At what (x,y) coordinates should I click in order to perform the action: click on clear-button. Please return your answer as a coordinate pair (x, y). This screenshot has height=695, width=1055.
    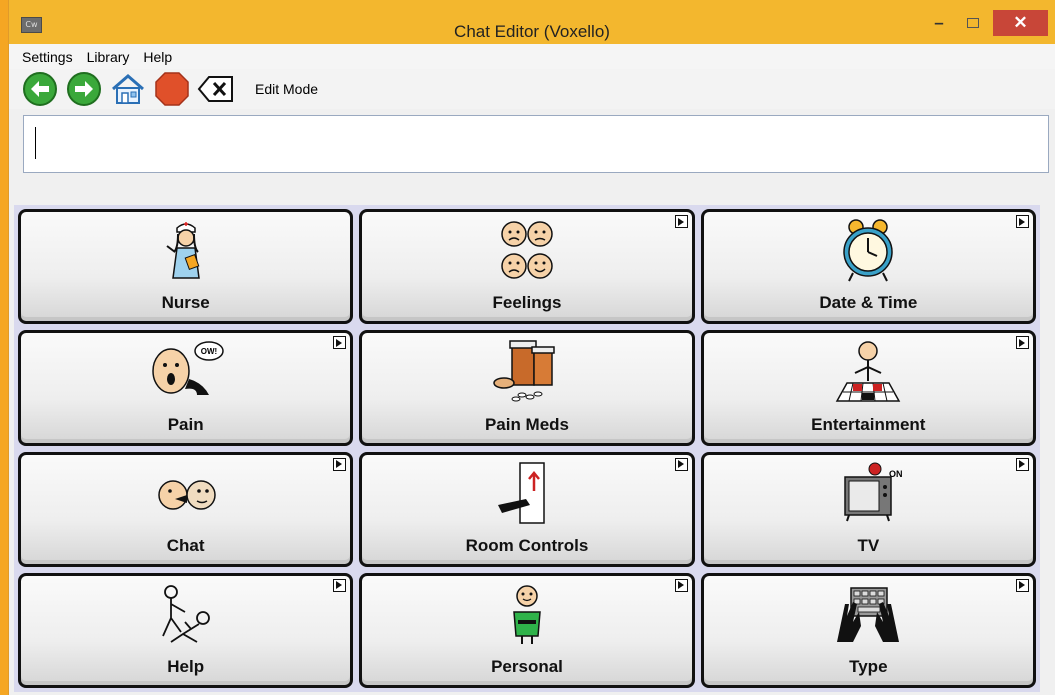
    Looking at the image, I should click on (216, 89).